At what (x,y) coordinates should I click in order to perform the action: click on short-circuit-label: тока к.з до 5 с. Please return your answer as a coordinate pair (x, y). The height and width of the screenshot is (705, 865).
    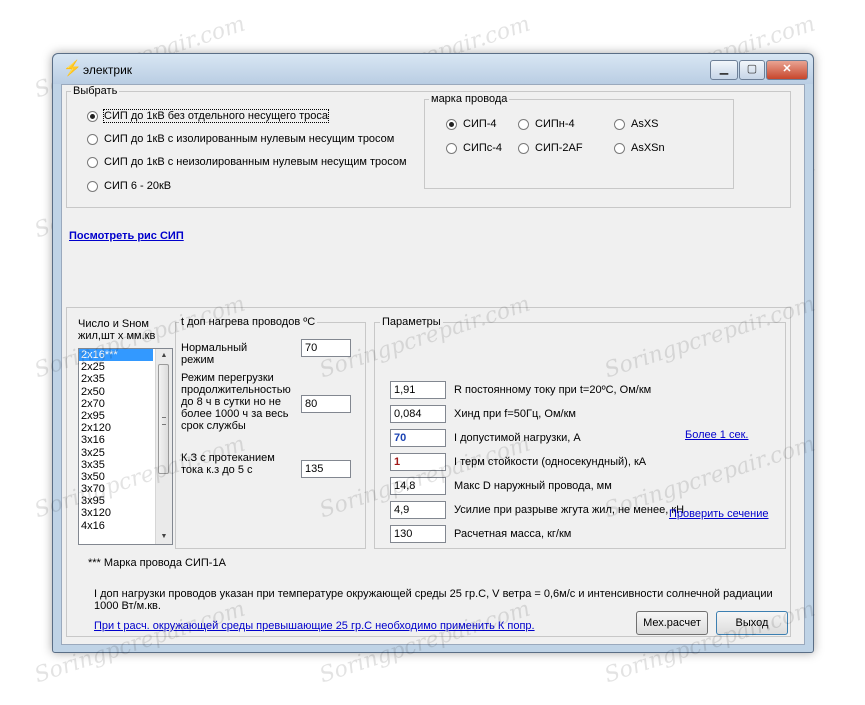
    Looking at the image, I should click on (217, 470).